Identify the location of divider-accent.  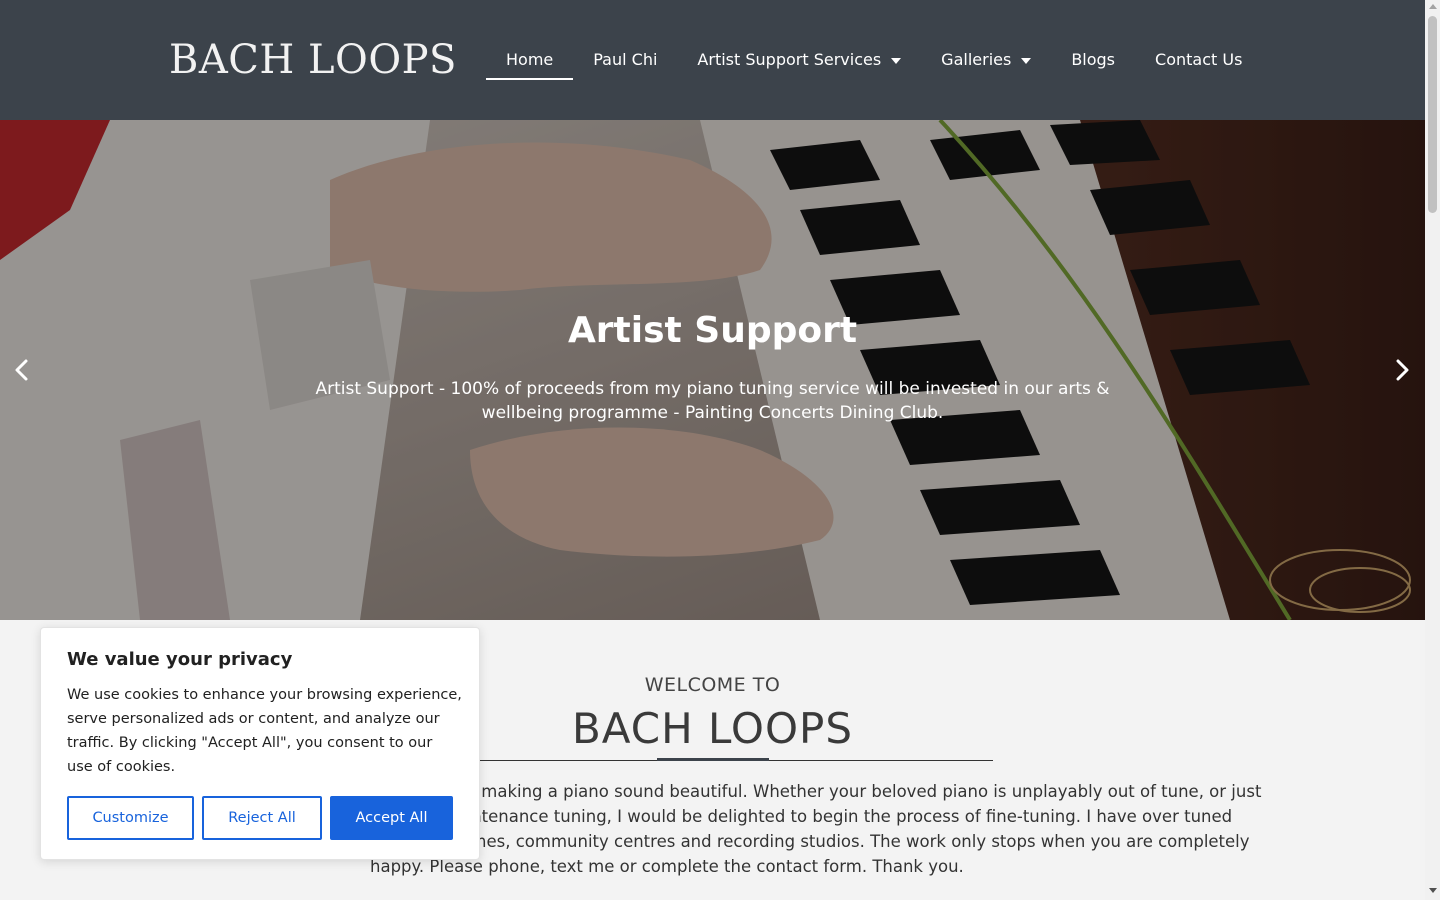
(713, 759).